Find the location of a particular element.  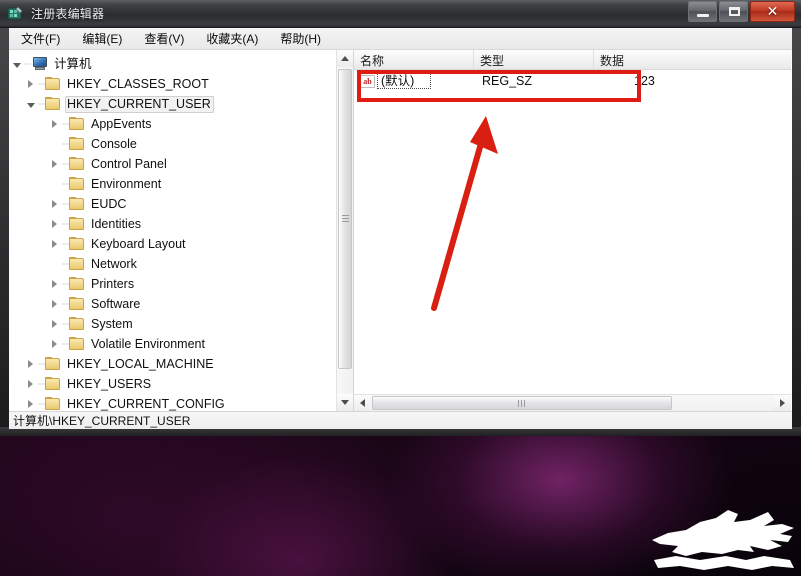

tree-item: System is located at coordinates (168, 324).